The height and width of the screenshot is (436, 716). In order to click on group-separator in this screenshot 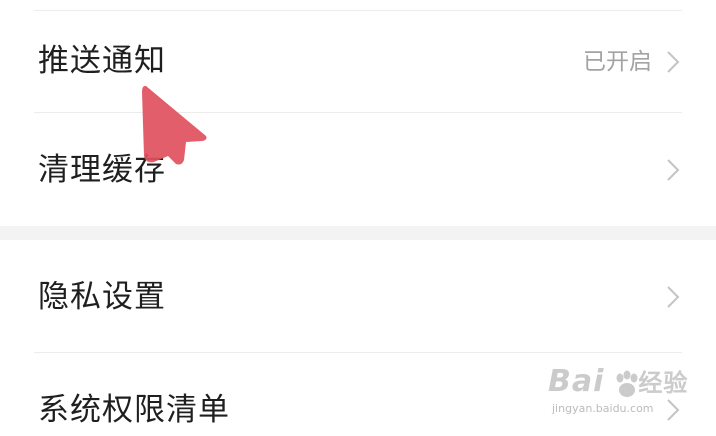, I will do `click(358, 233)`.